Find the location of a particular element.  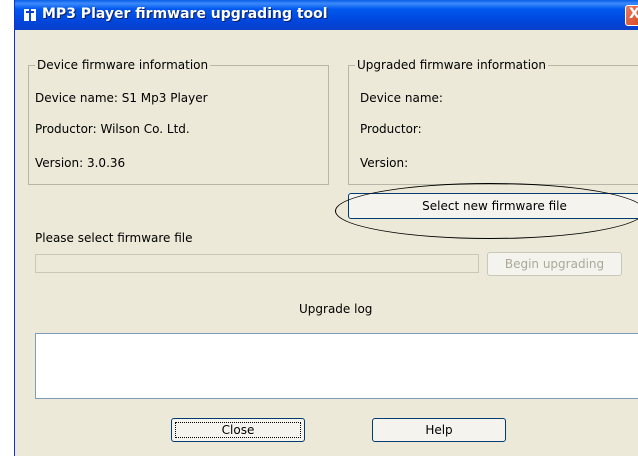

help-label: Help is located at coordinates (439, 430).